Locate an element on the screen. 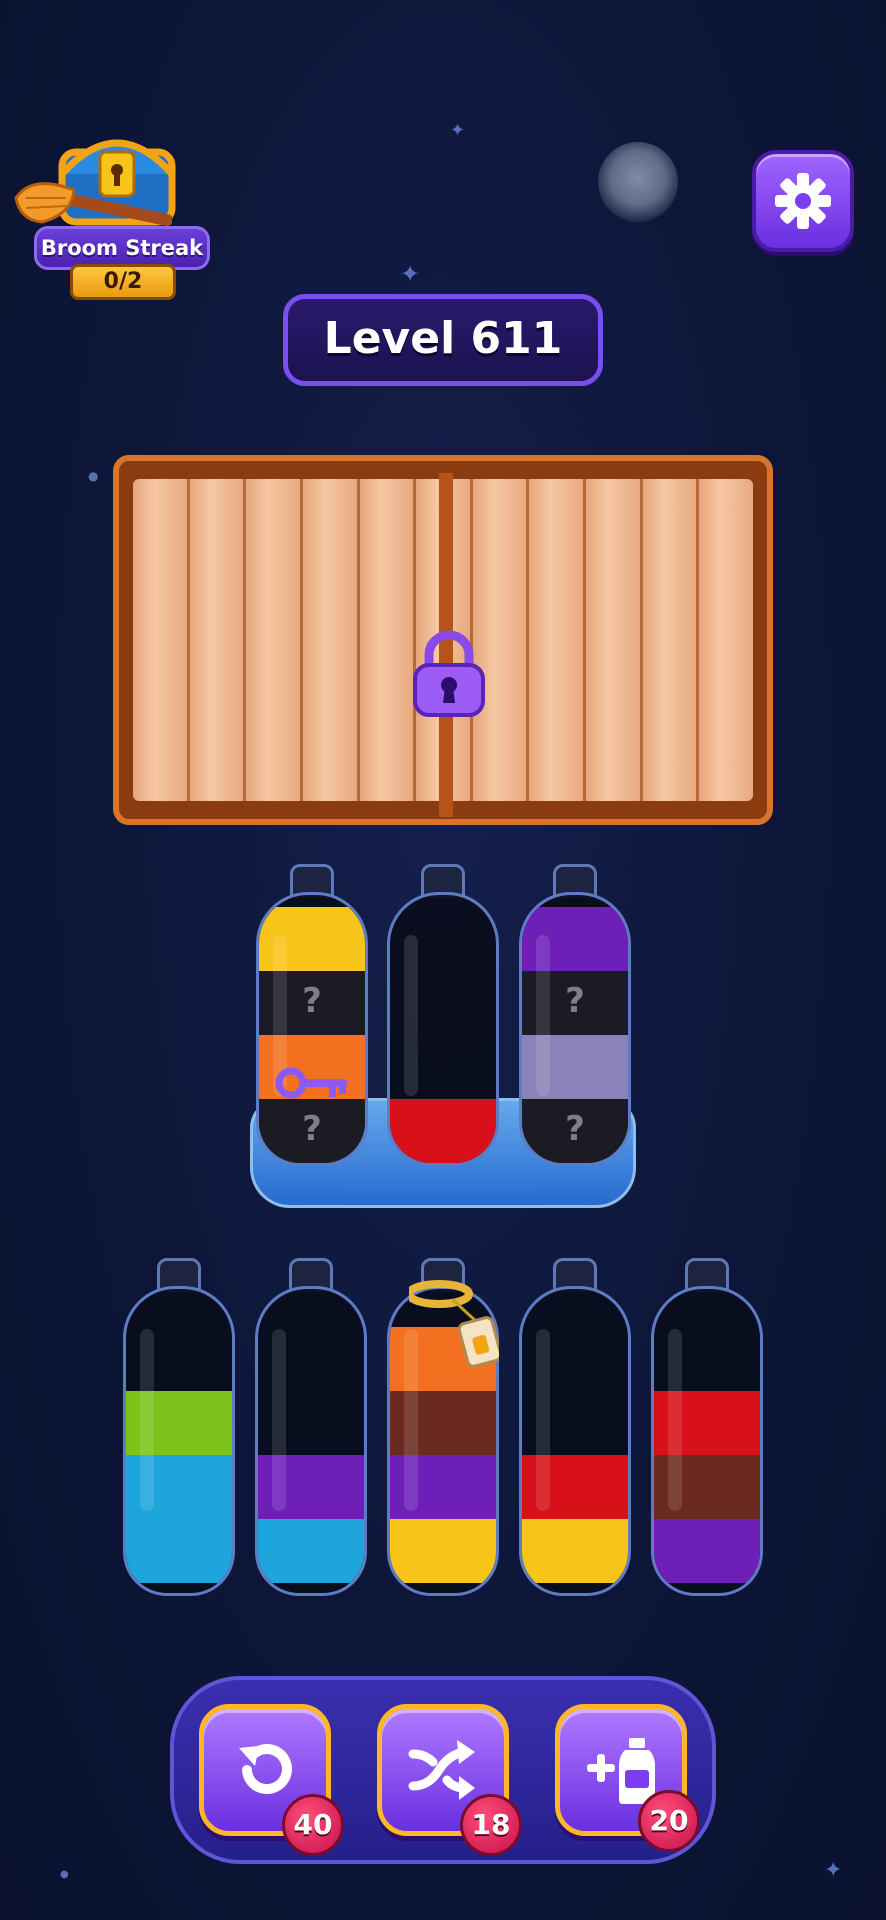 The height and width of the screenshot is (1920, 886). liquid-layer-red is located at coordinates (443, 1131).